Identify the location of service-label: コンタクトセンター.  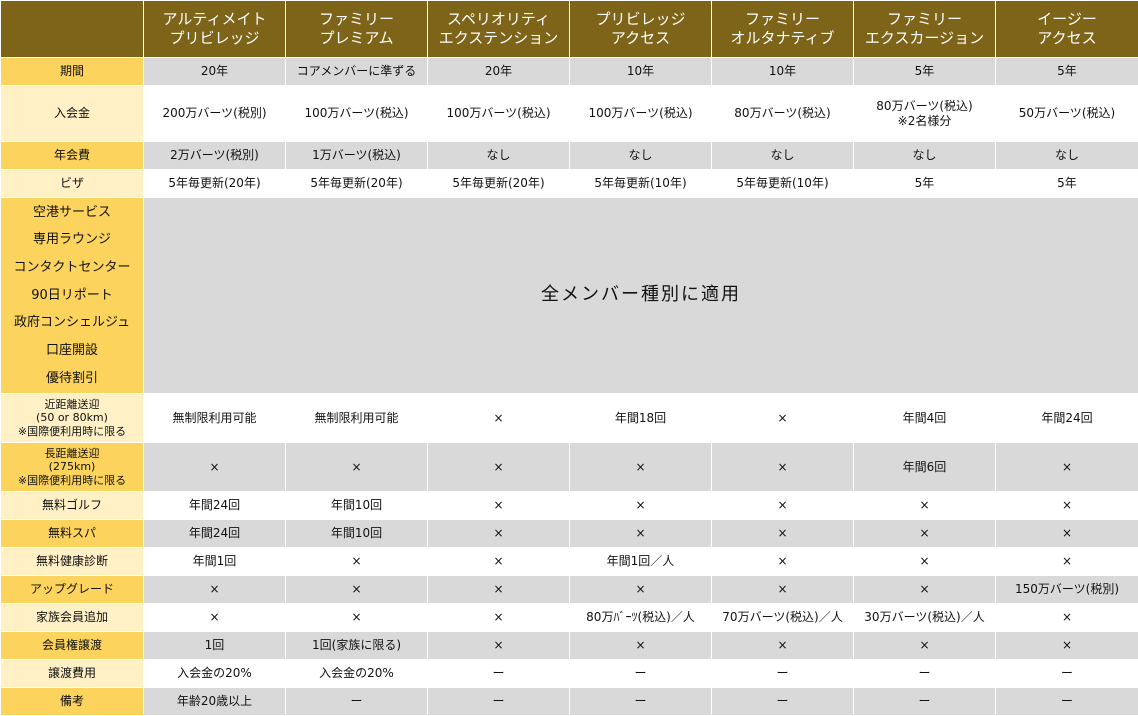
(72, 268).